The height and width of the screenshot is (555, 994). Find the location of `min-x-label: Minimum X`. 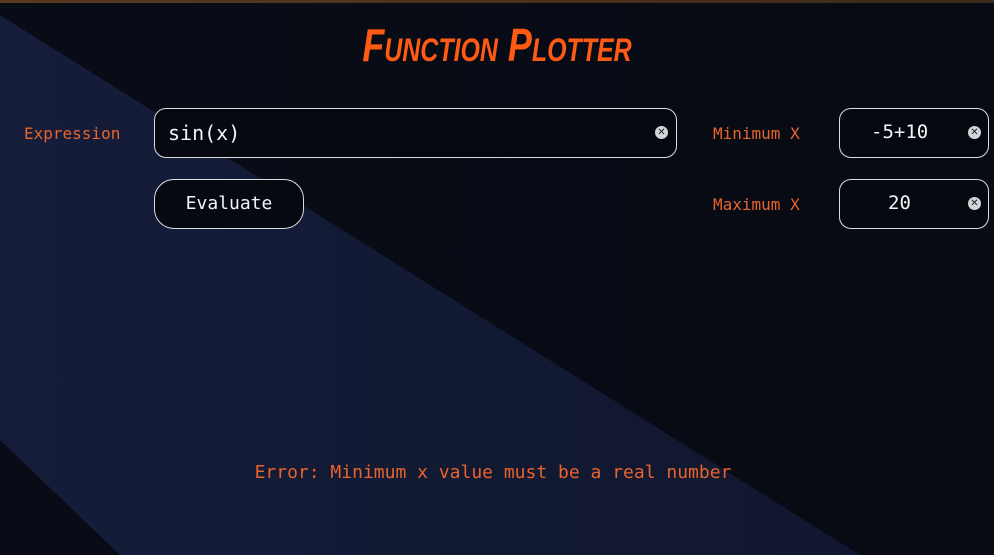

min-x-label: Minimum X is located at coordinates (756, 133).